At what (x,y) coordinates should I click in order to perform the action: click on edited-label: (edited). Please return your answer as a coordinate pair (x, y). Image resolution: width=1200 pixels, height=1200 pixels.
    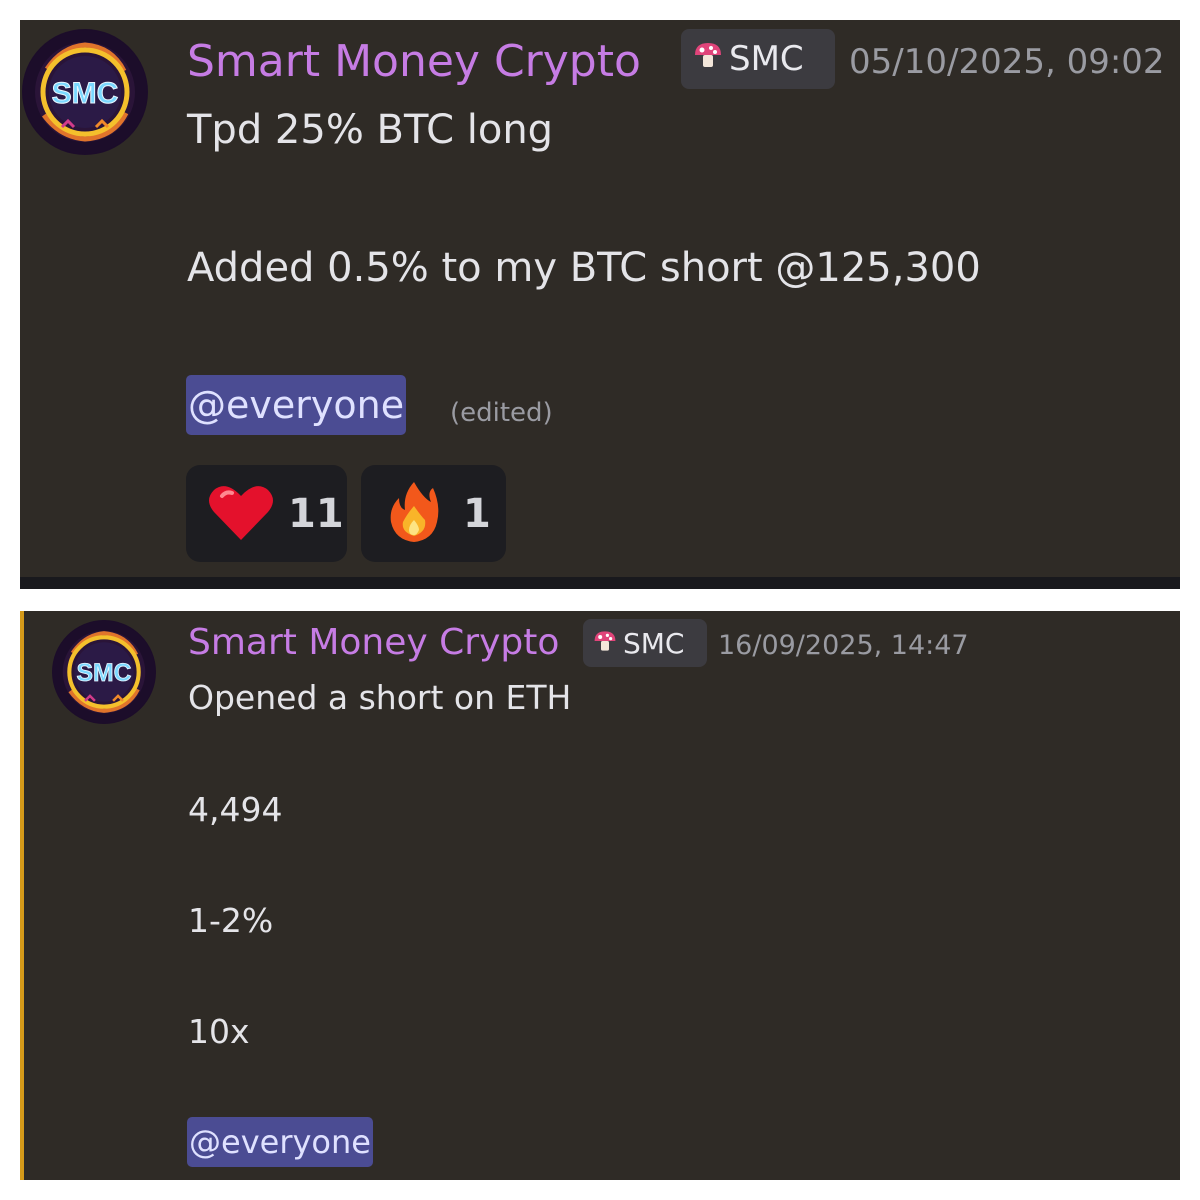
    Looking at the image, I should click on (501, 413).